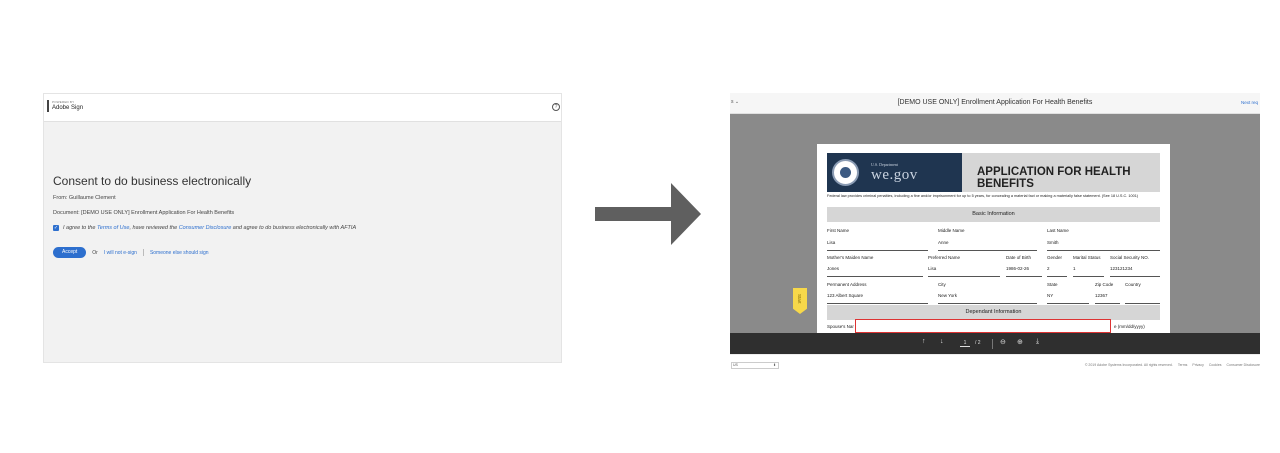 Image resolution: width=1280 pixels, height=453 pixels. I want to click on viewer-toolbar: ↑ ↓ 1 / 2 ⊖ ⊕ ⤓, so click(995, 343).